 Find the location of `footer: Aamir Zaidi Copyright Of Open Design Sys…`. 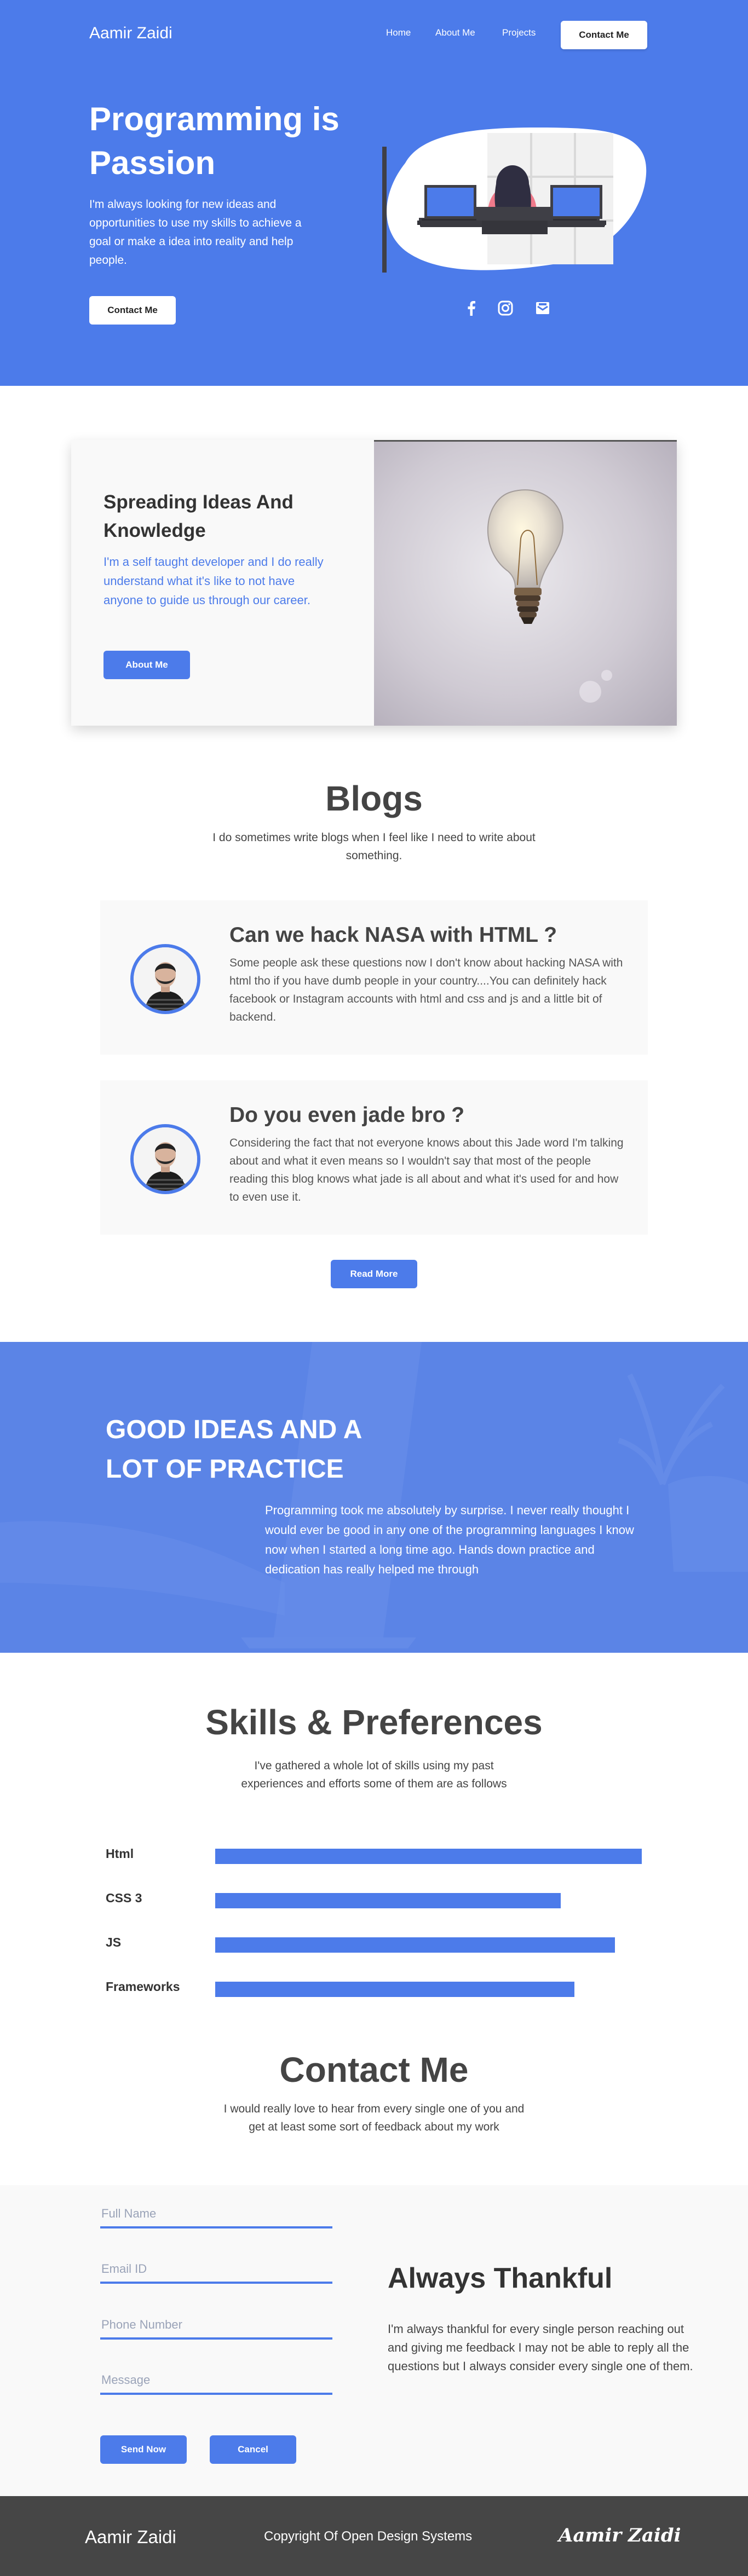

footer: Aamir Zaidi Copyright Of Open Design Sys… is located at coordinates (374, 2536).